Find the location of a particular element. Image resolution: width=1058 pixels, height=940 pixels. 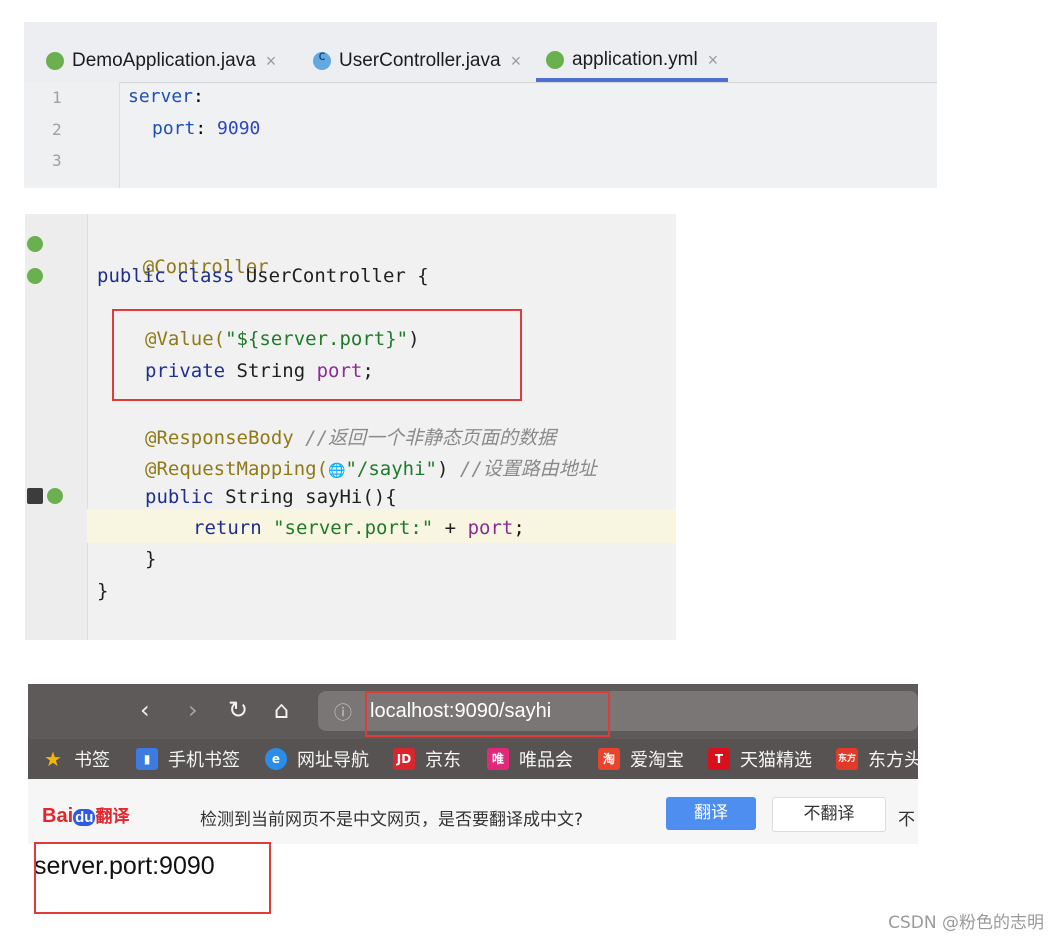

bookmark-item: ▮ 手机书签 is located at coordinates (188, 759).